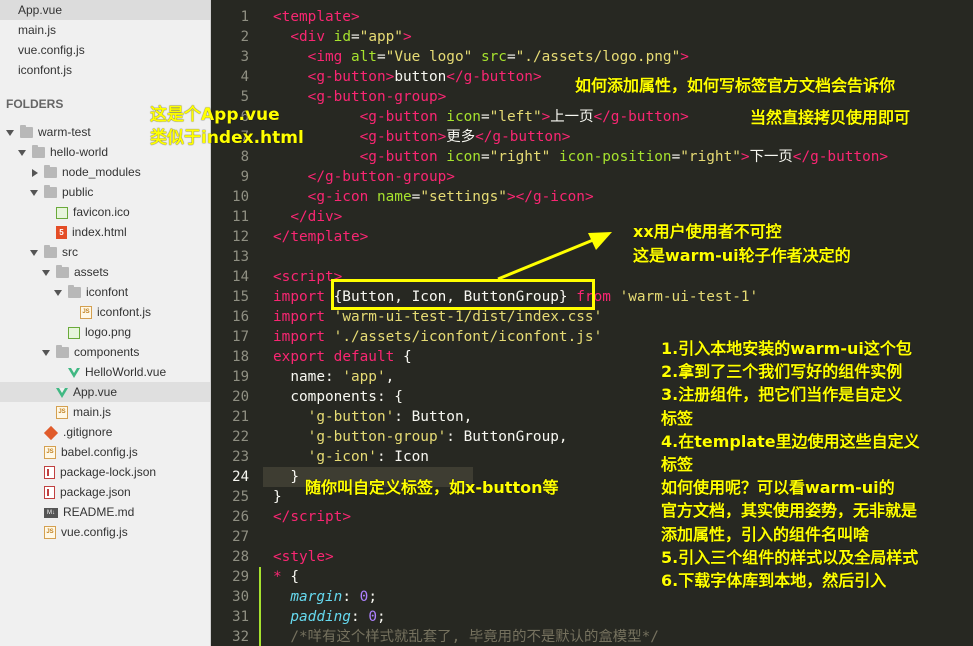  I want to click on open-file-tab: App.vue, so click(105, 10).